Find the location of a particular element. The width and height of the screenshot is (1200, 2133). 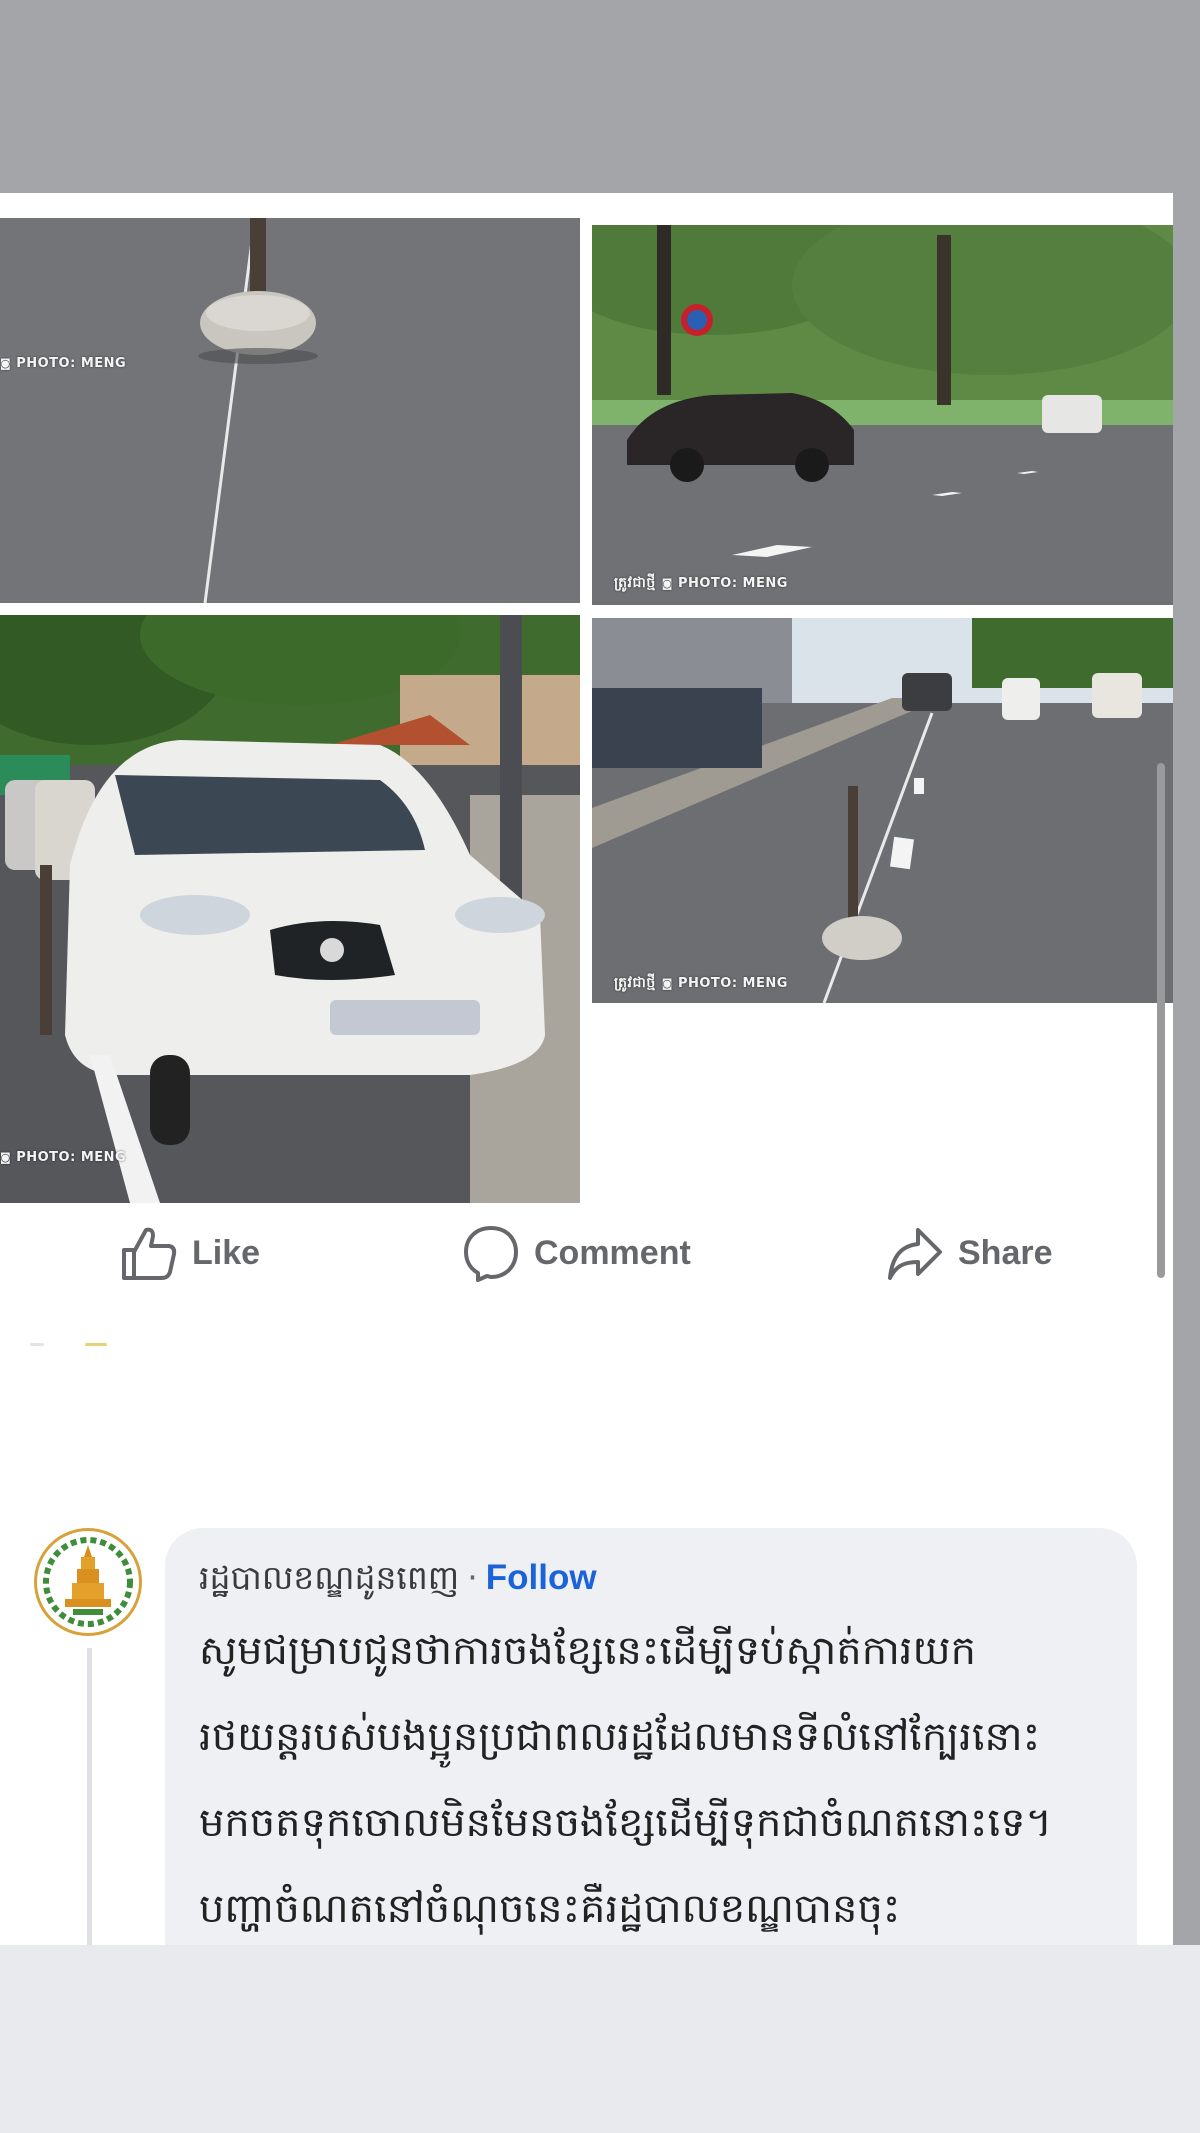

comment-label: Comment is located at coordinates (612, 1252).